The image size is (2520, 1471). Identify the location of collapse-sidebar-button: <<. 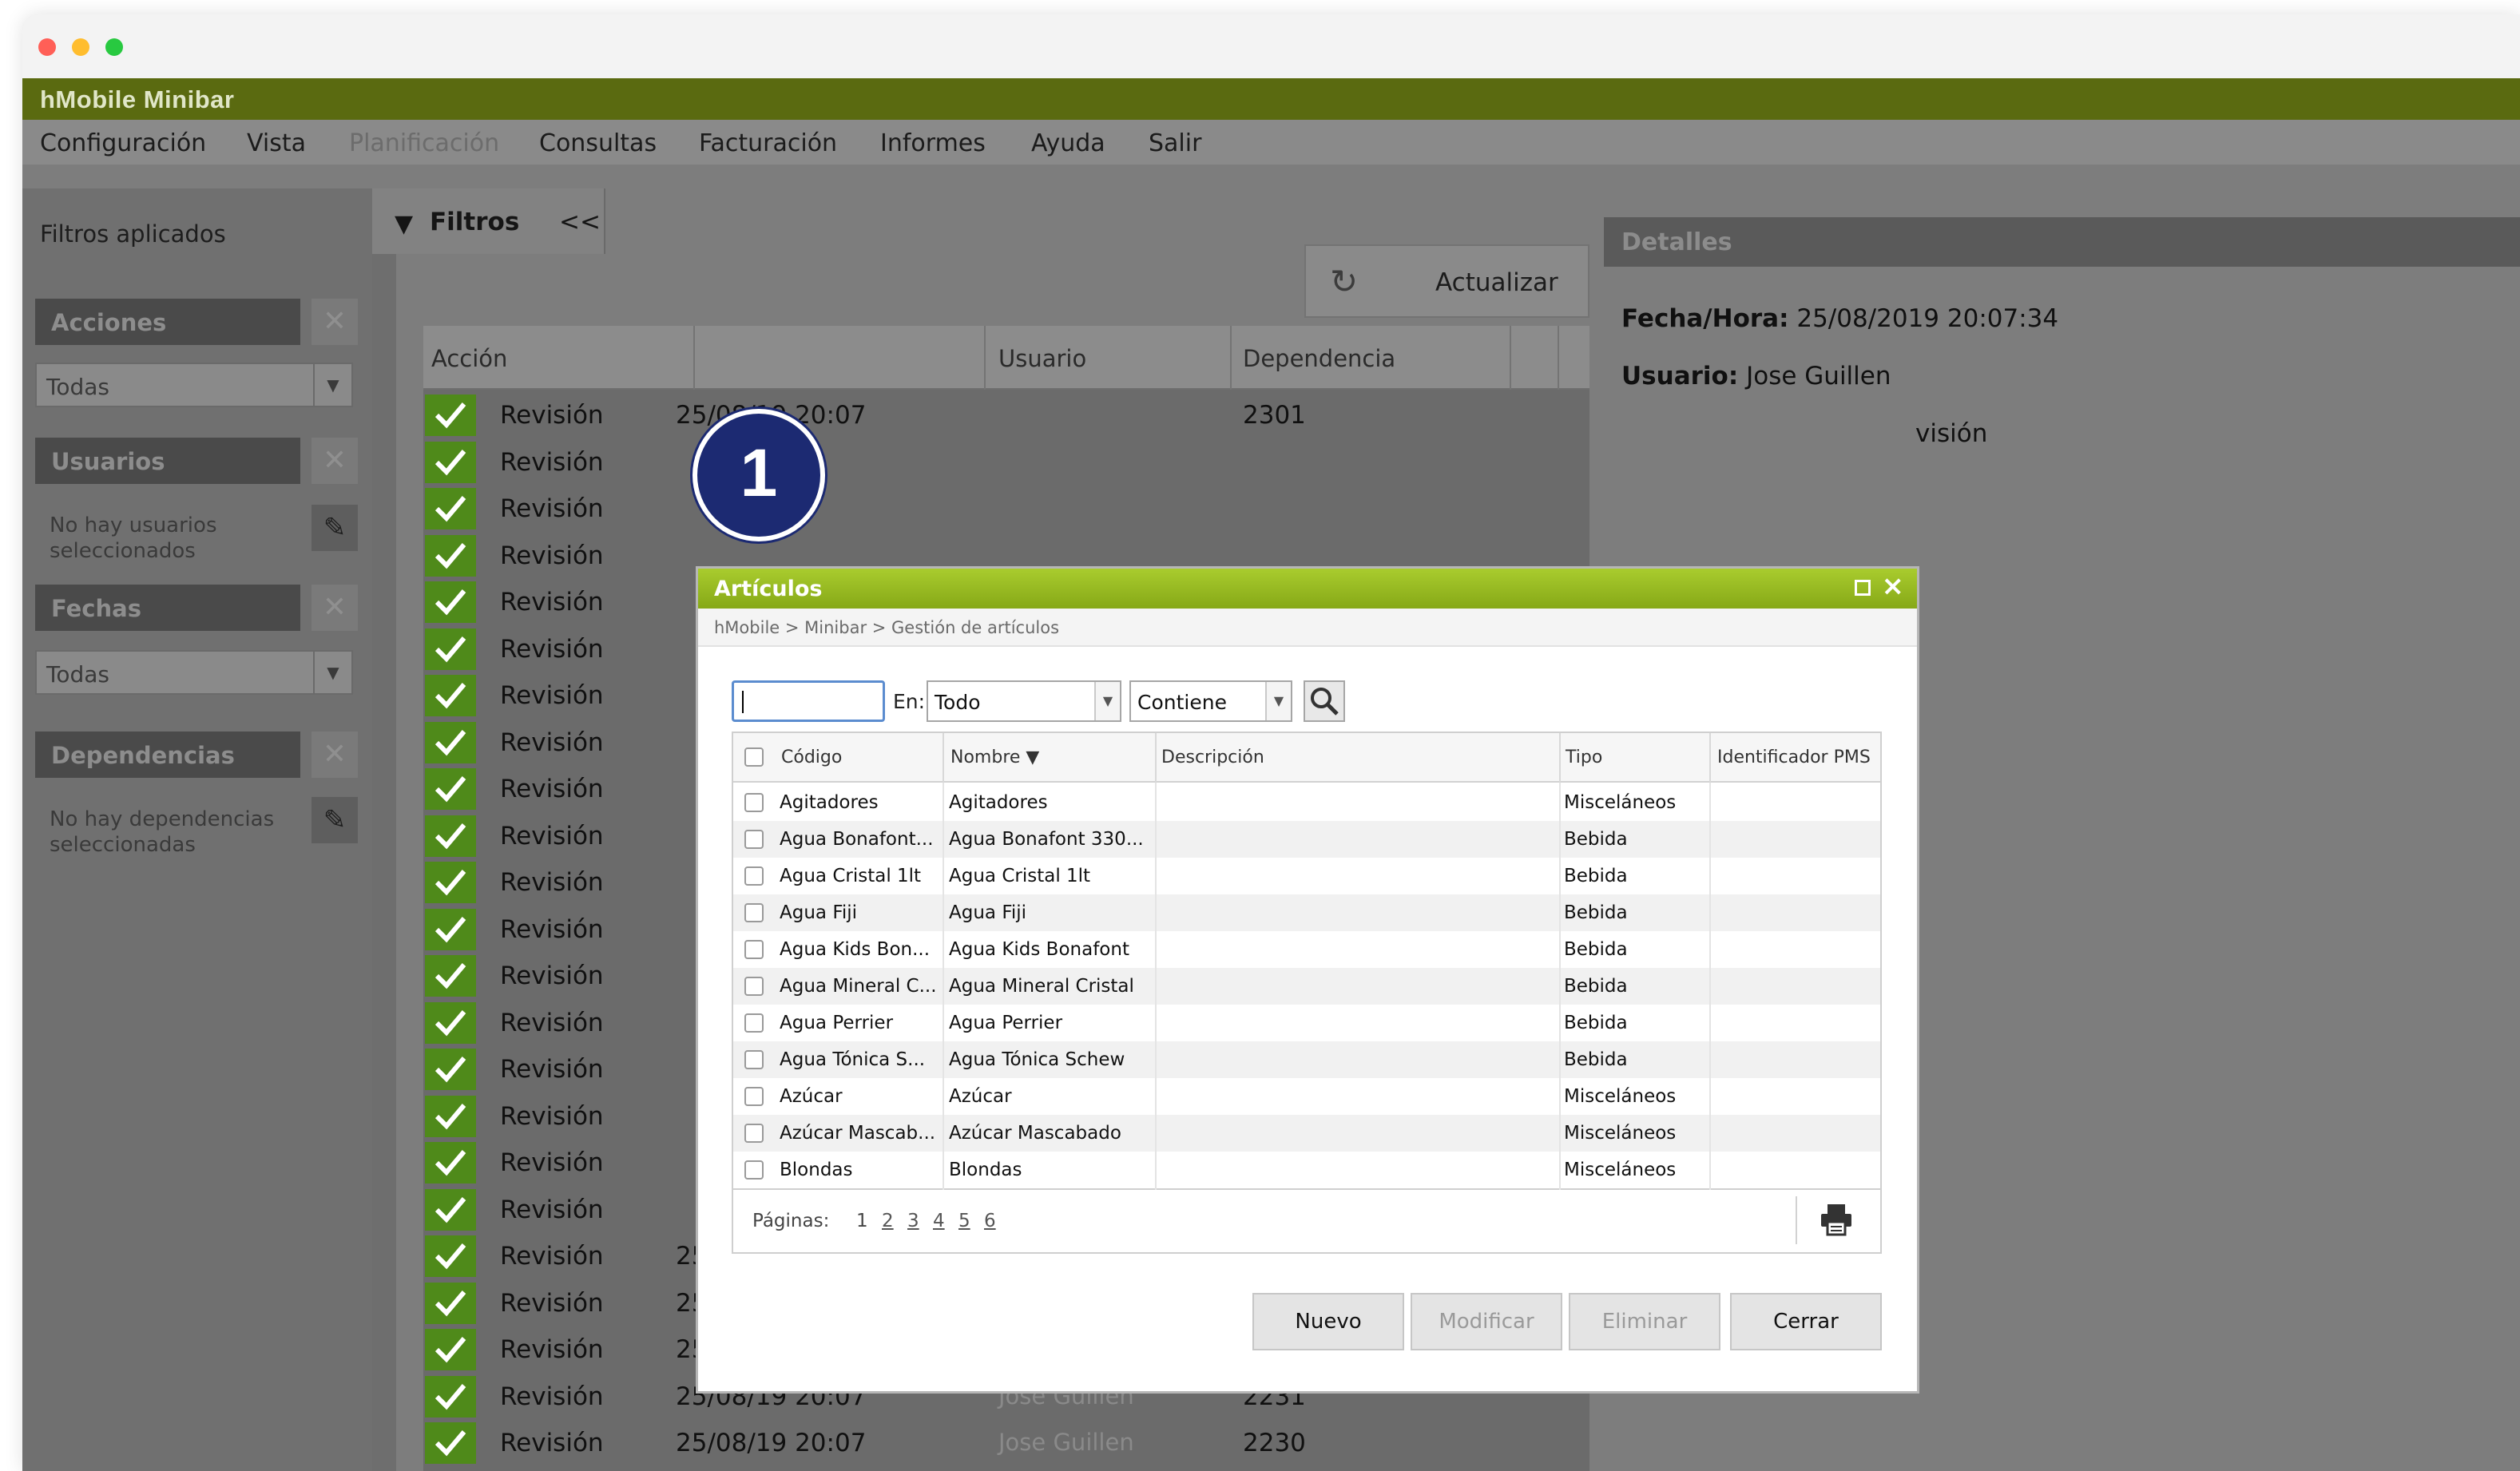
(580, 222).